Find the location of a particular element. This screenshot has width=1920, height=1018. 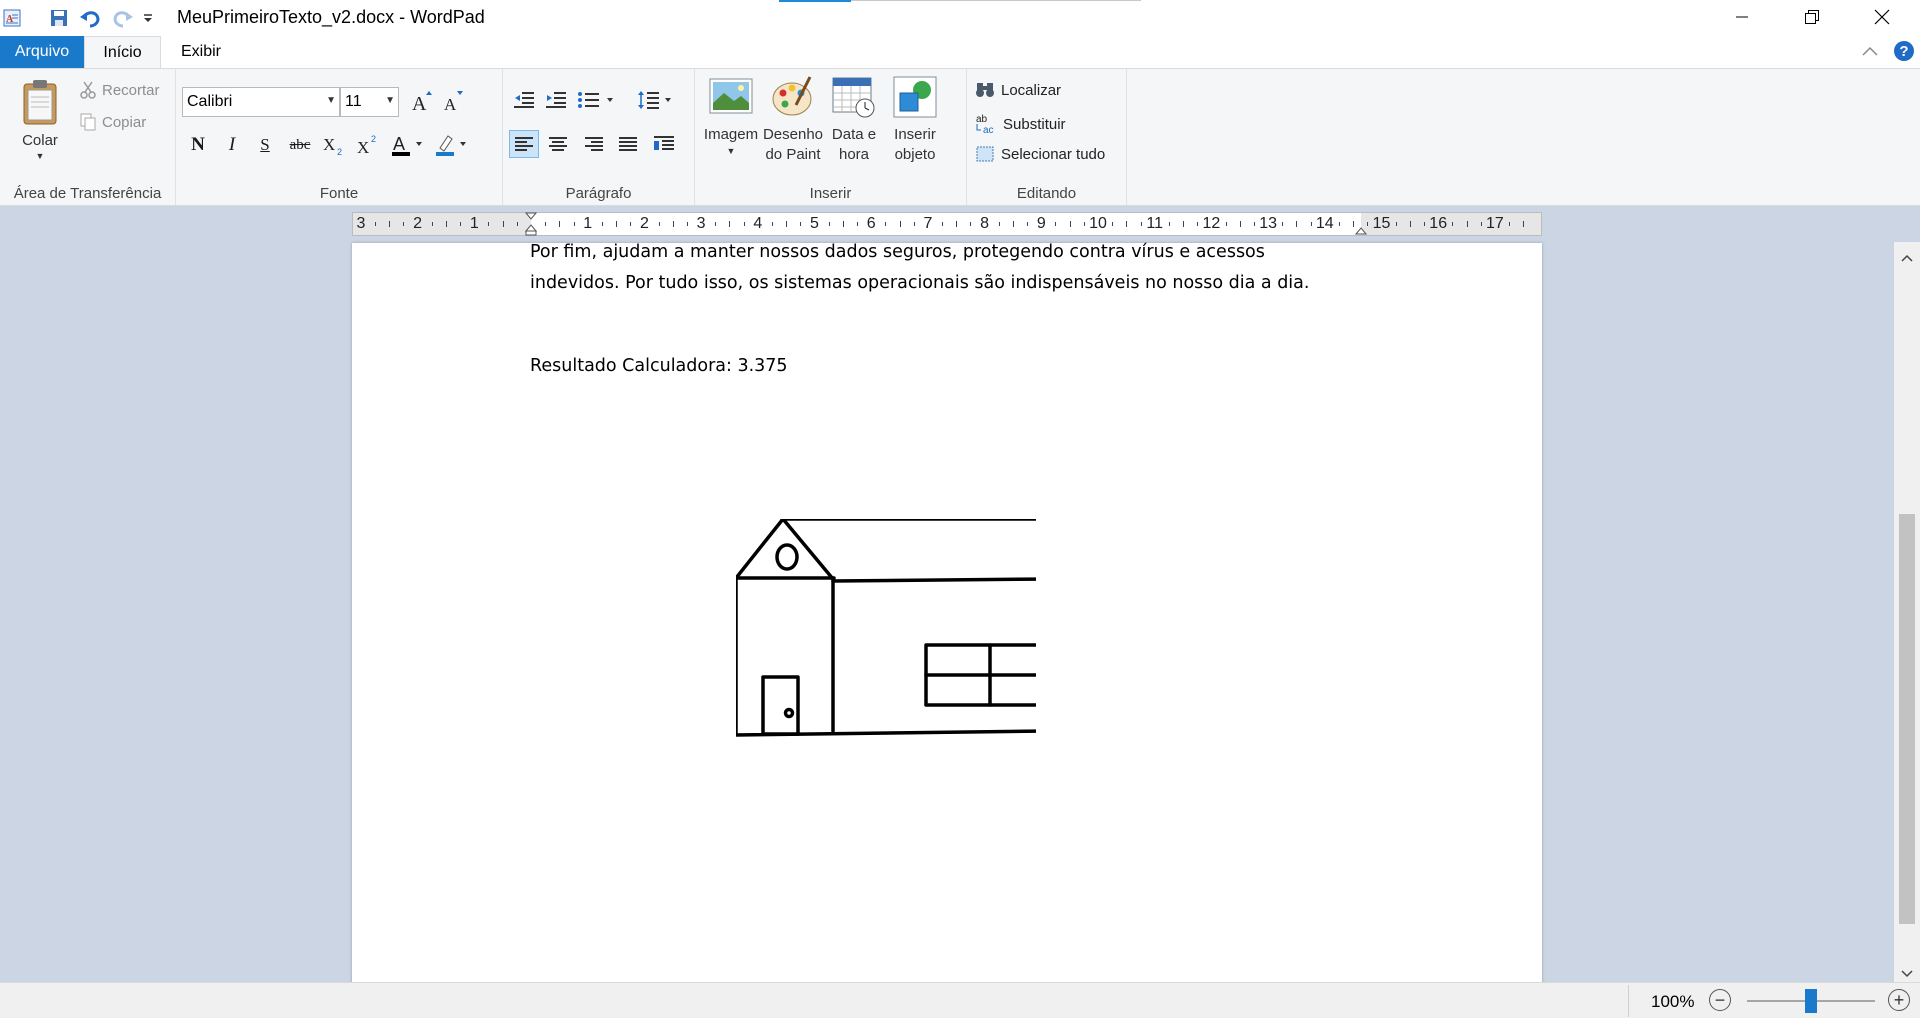

ruler-left-margin is located at coordinates (442, 224).